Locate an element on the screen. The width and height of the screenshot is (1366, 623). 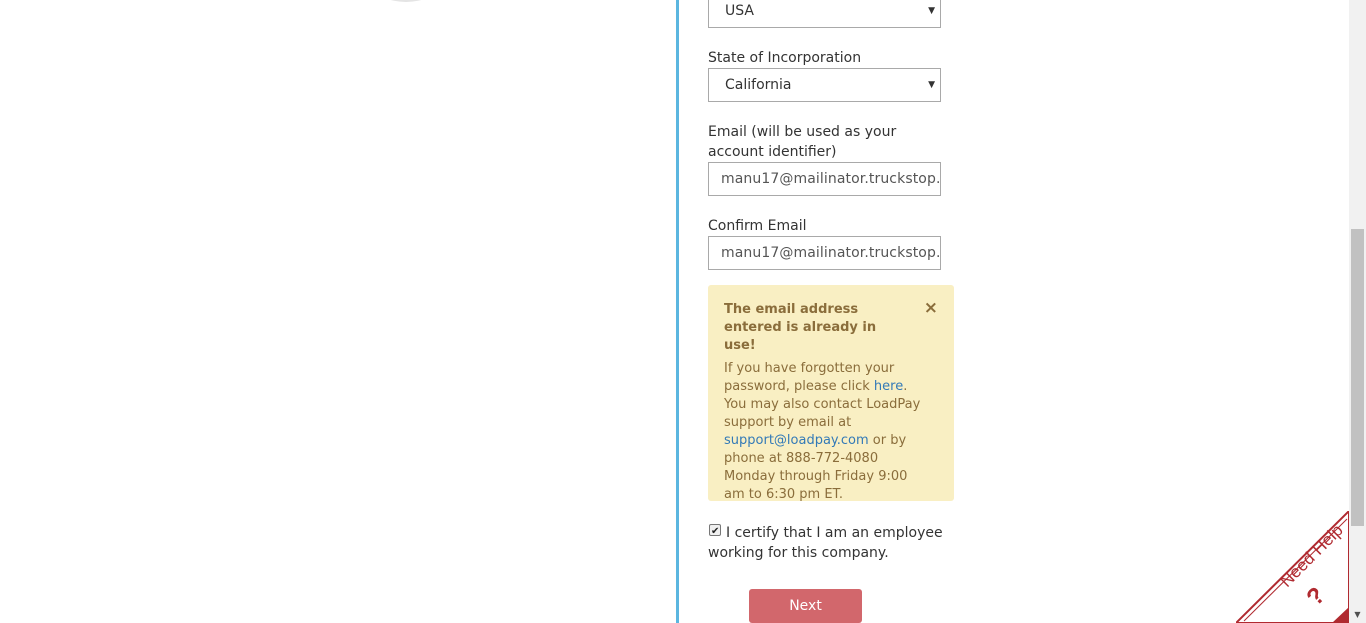
decorative-circle is located at coordinates (406, 1).